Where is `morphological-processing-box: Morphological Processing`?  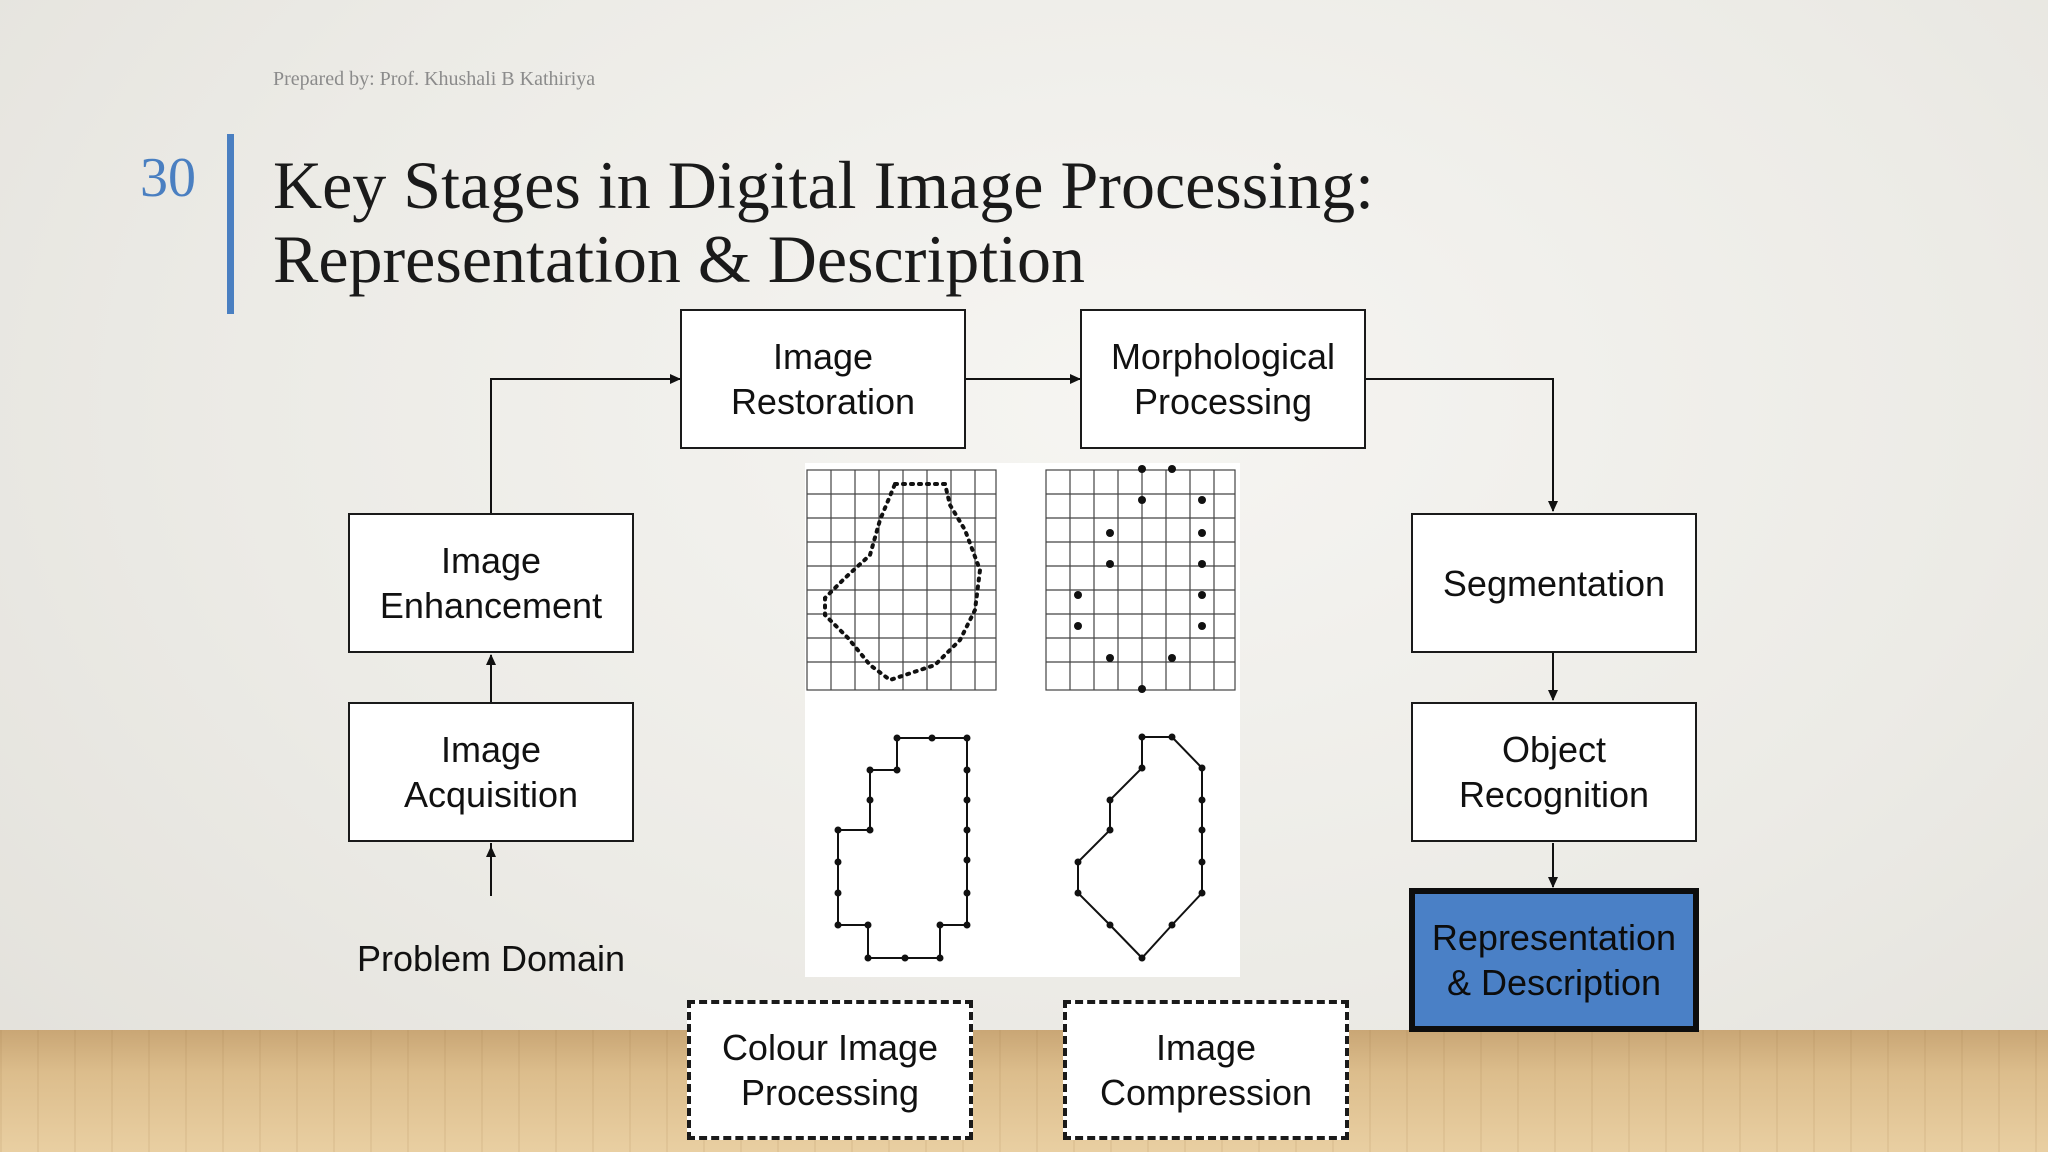 morphological-processing-box: Morphological Processing is located at coordinates (1223, 379).